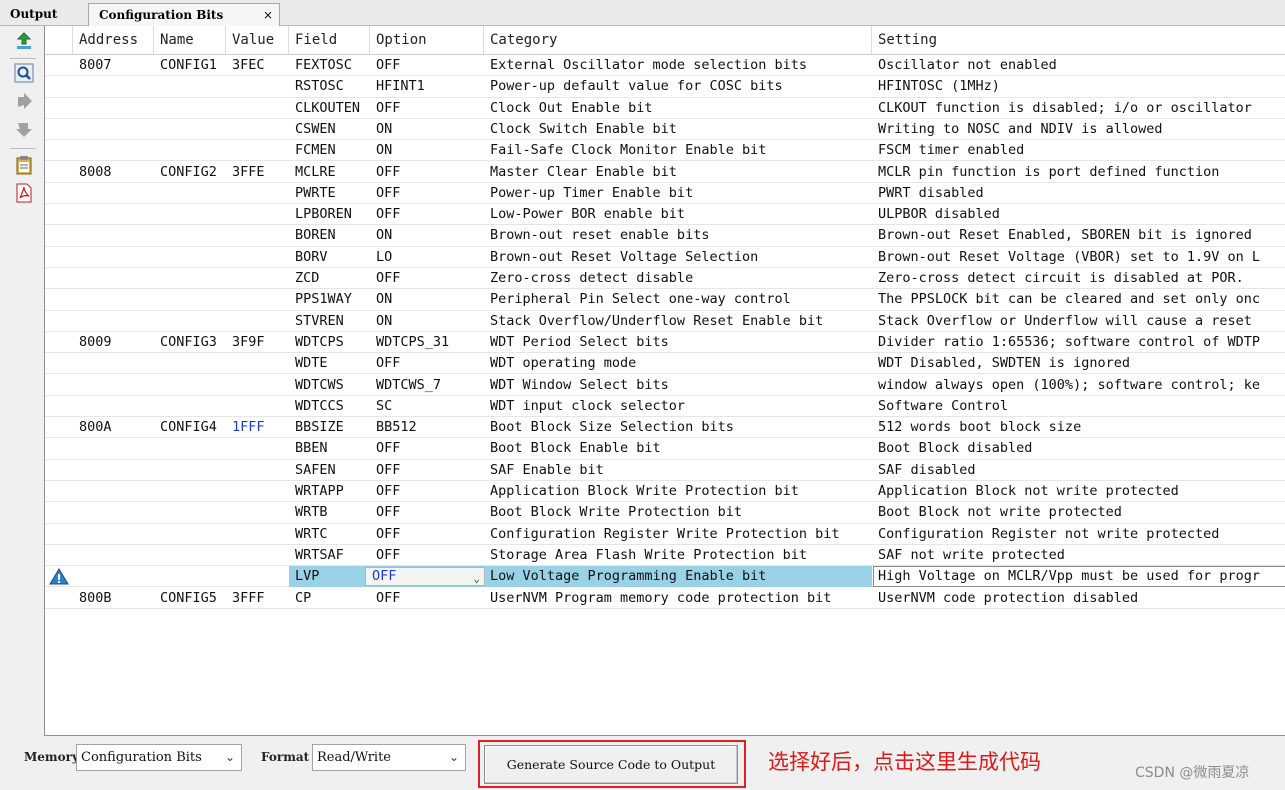  Describe the element at coordinates (248, 341) in the screenshot. I see `cell-value: 3F9F` at that location.